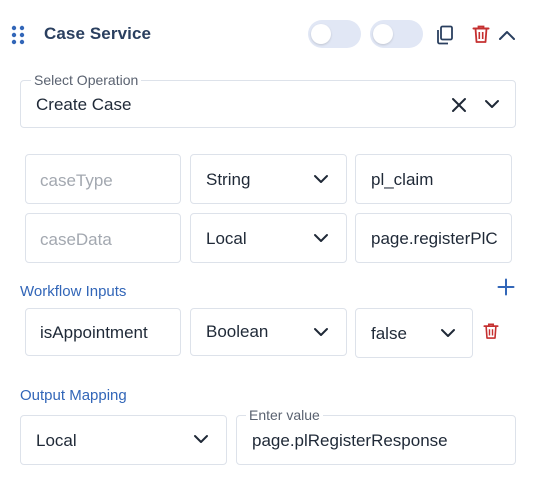 The image size is (537, 501). I want to click on workflow-input-type: Boolean, so click(237, 331).